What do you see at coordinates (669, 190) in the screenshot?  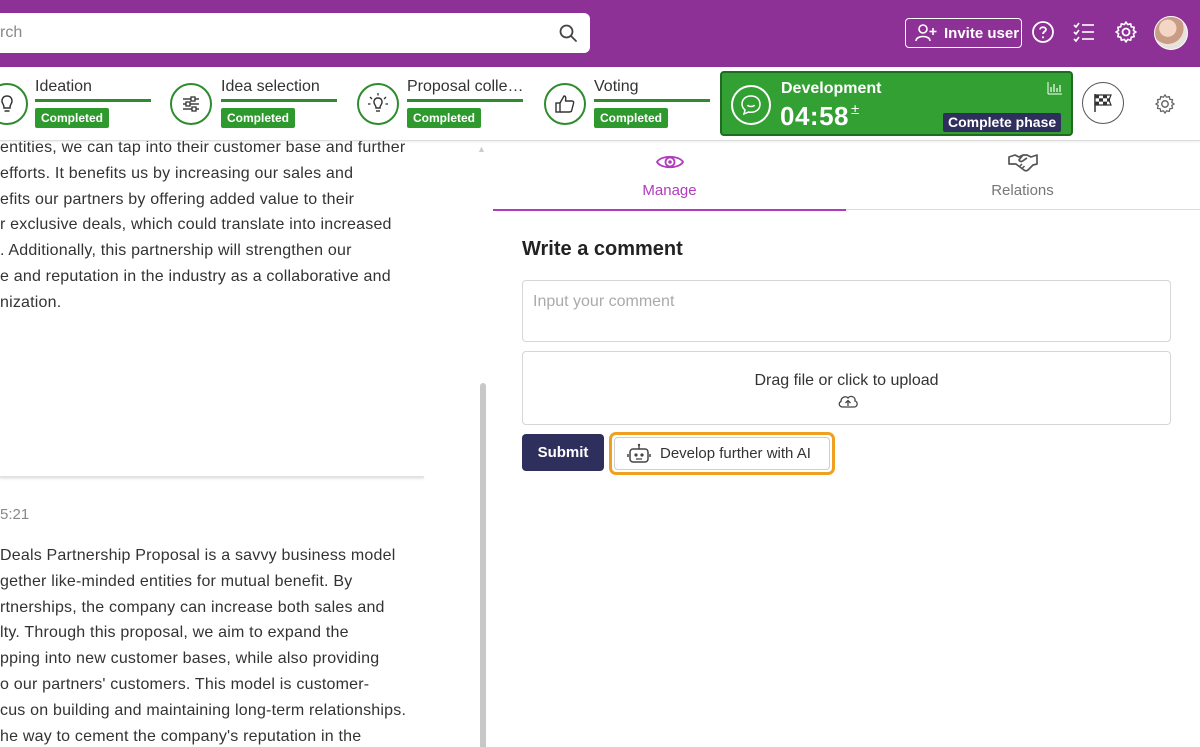 I see `tab-label: Manage` at bounding box center [669, 190].